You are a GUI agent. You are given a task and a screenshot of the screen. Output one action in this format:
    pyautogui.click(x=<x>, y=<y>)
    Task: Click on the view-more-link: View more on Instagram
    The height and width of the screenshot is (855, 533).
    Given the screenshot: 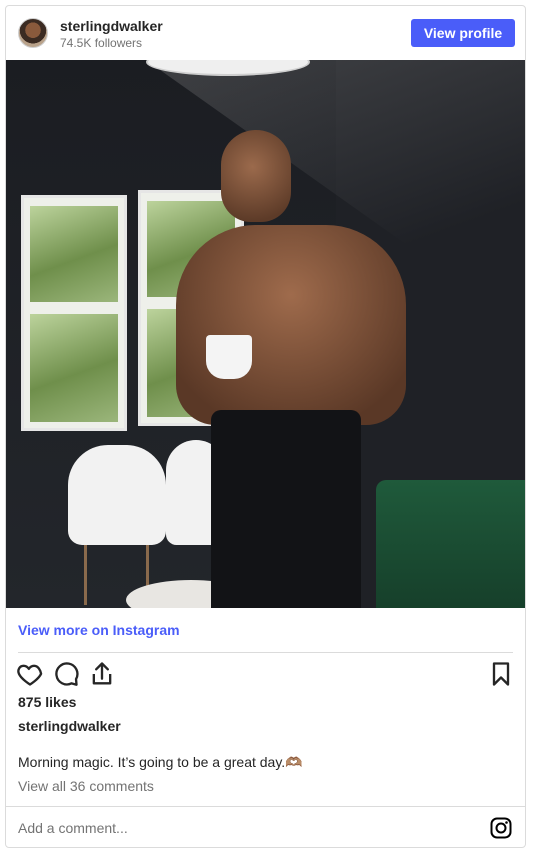 What is the action you would take?
    pyautogui.click(x=99, y=630)
    